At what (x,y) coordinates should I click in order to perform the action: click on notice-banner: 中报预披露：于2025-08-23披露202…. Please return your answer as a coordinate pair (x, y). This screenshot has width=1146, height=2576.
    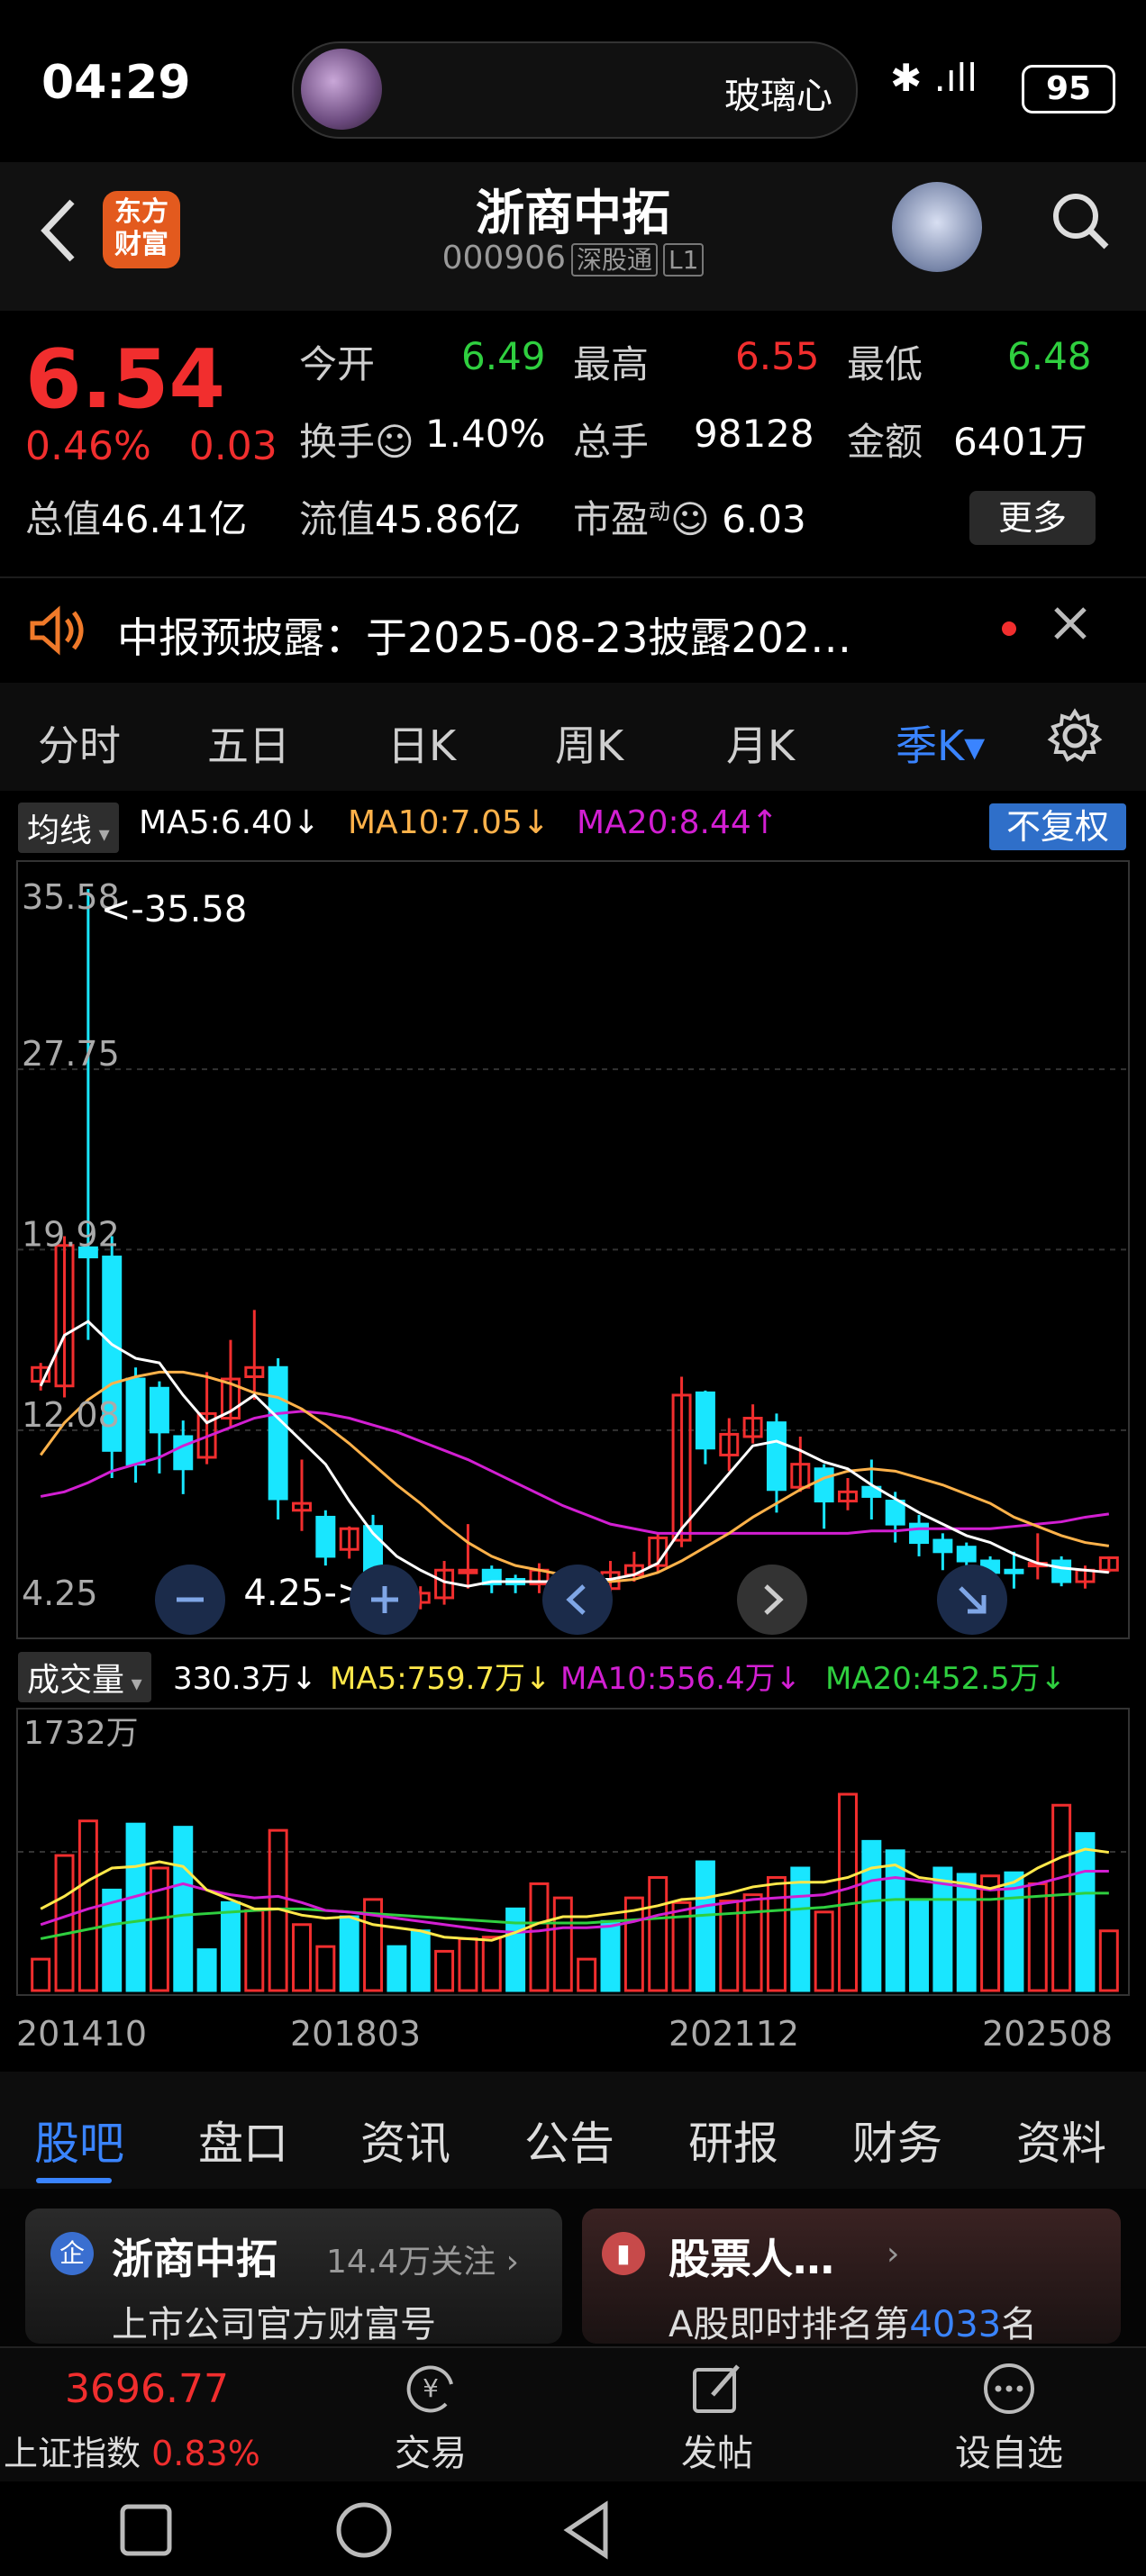
    Looking at the image, I should click on (573, 630).